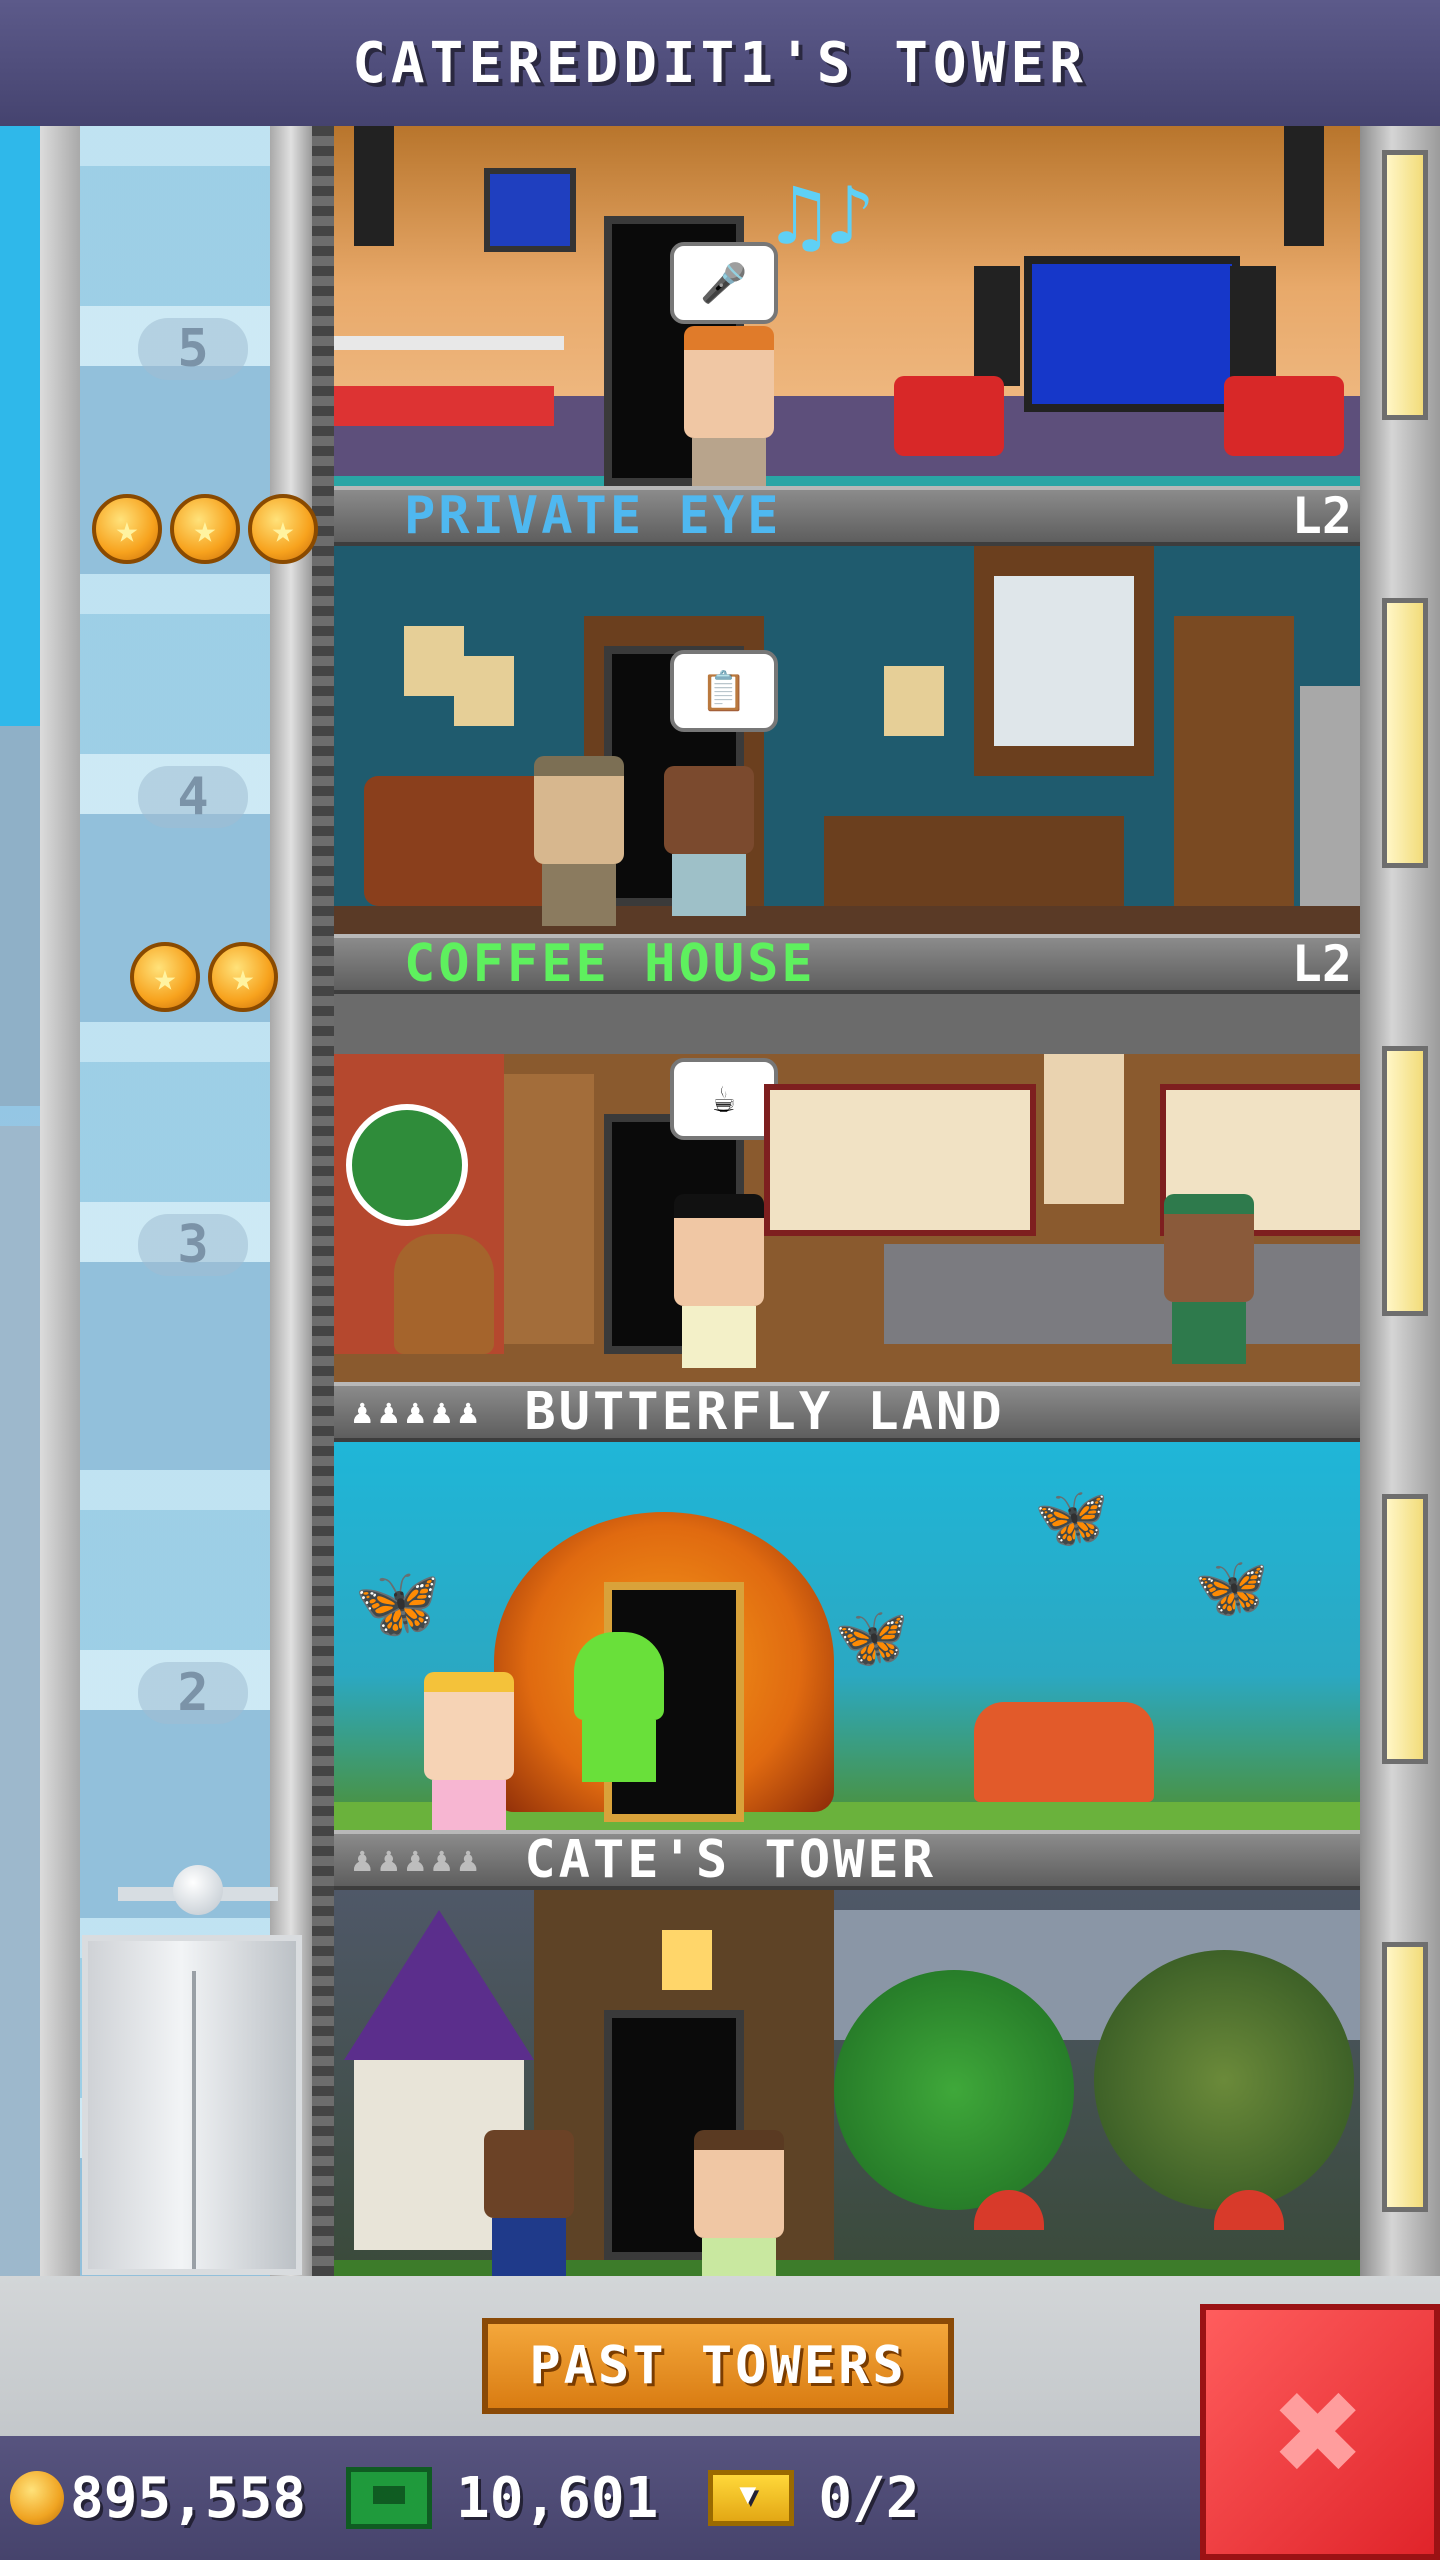 The width and height of the screenshot is (1440, 2560). I want to click on coin-icon, so click(37, 2498).